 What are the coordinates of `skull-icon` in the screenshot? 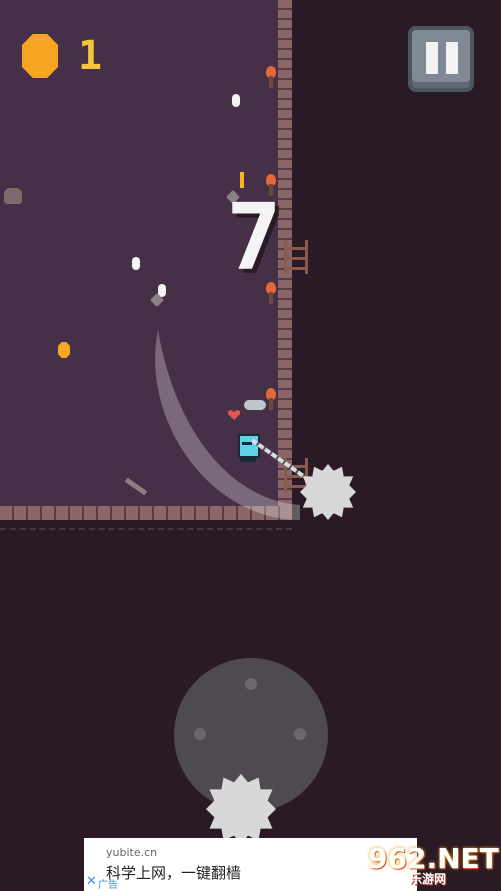 It's located at (13, 196).